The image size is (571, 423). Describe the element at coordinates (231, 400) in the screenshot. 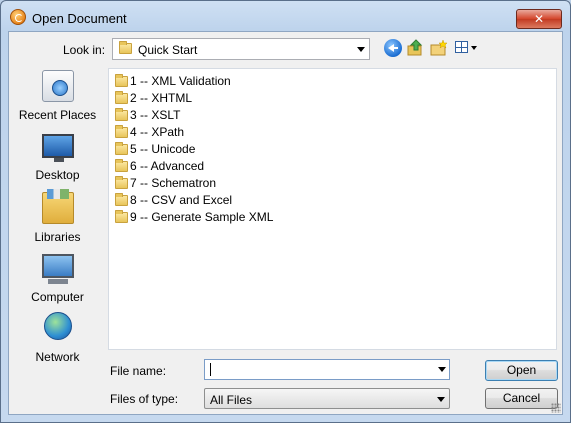

I see `filetype-value: All Files` at that location.